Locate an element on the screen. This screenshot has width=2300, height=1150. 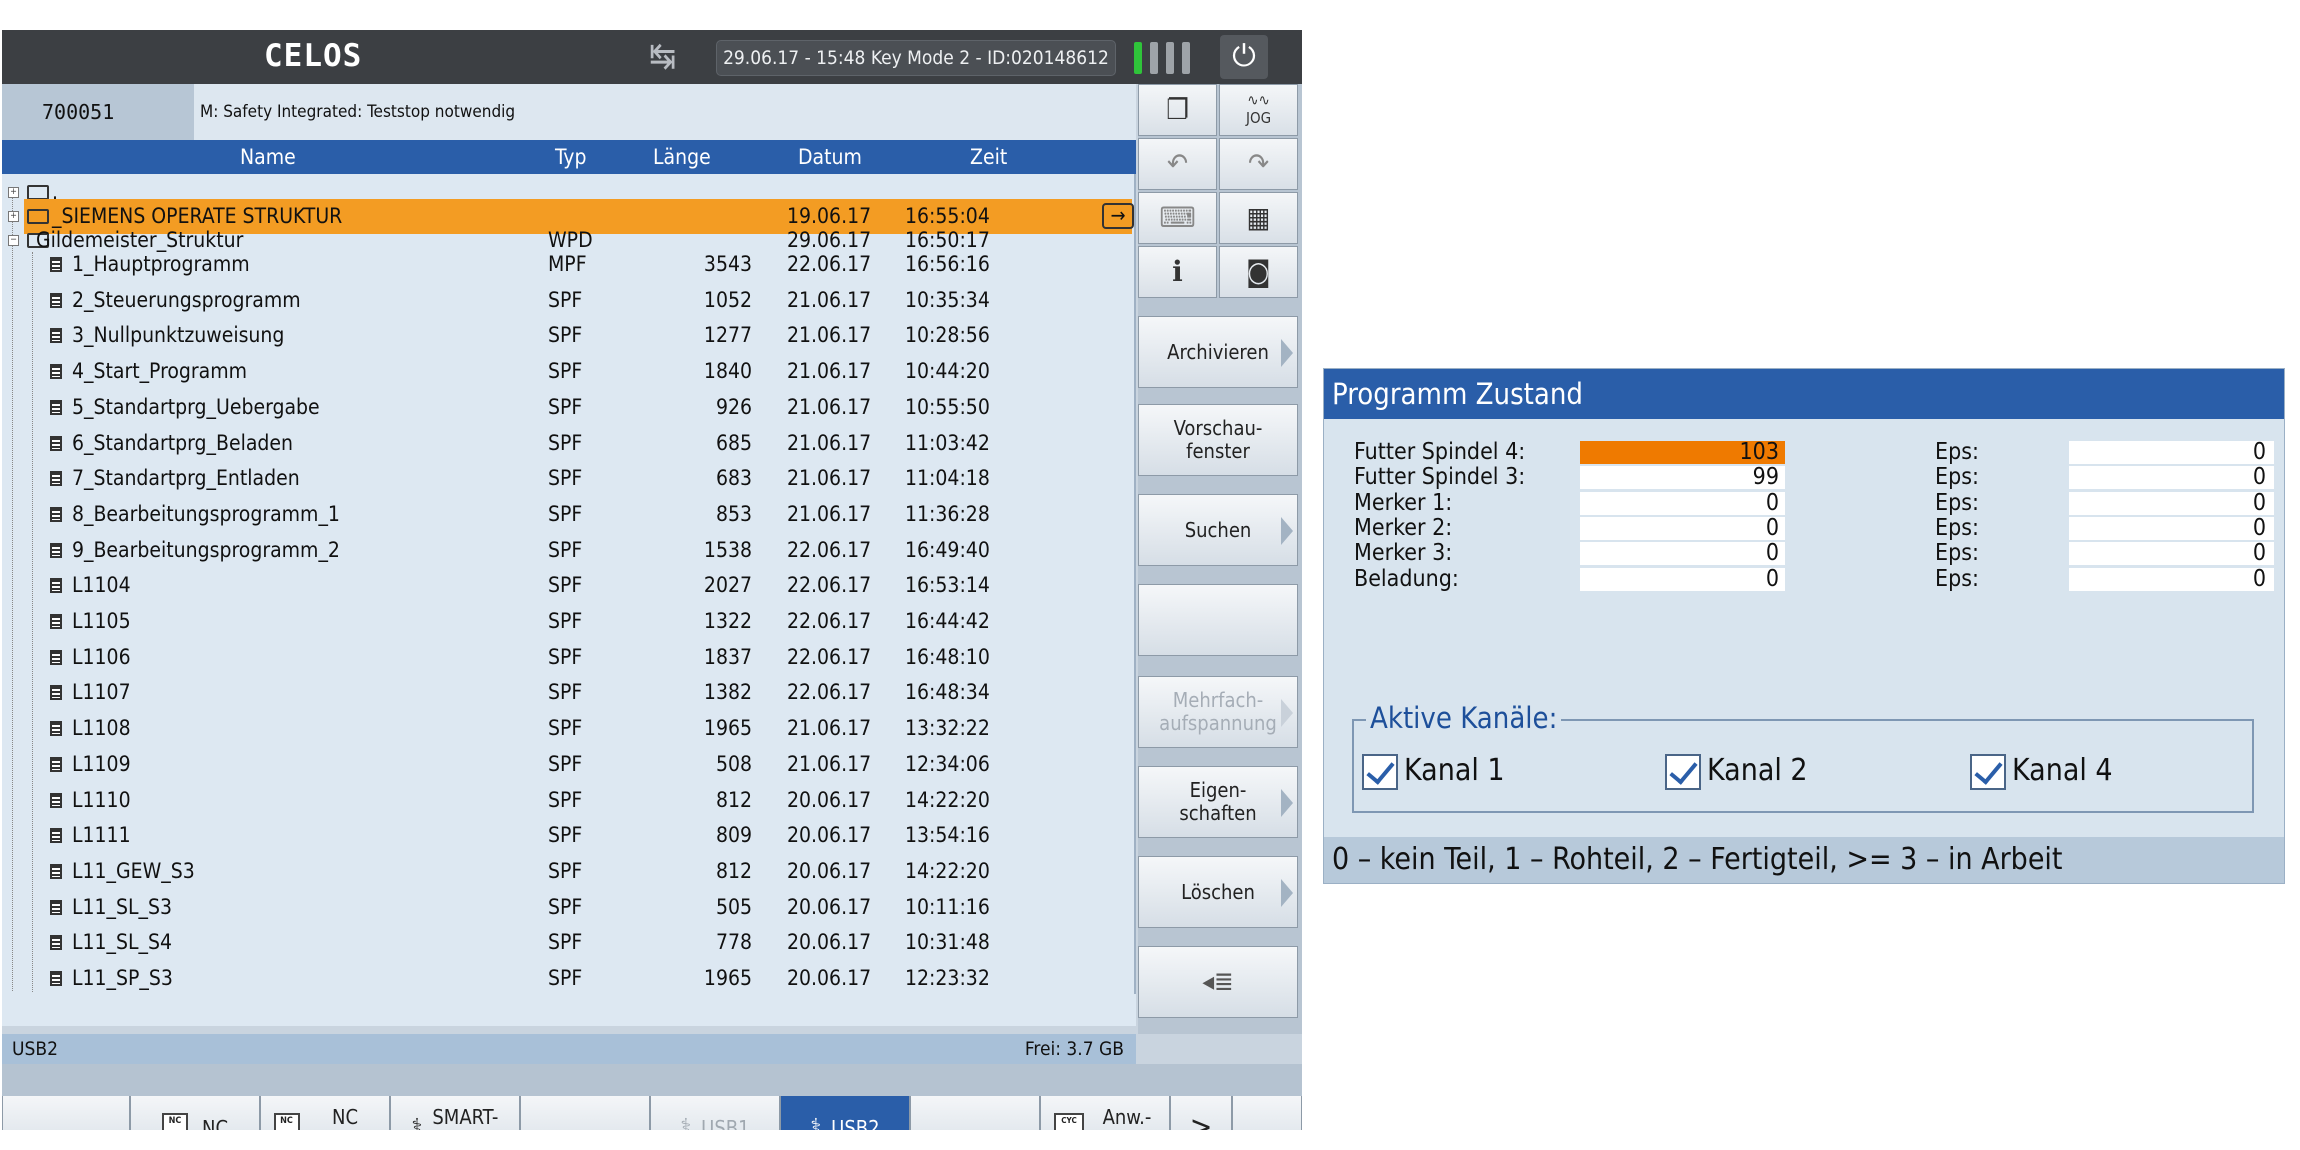
file-row: L11_SP_S3 SPF 1965 20.06.17 12:23:32 is located at coordinates (566, 978).